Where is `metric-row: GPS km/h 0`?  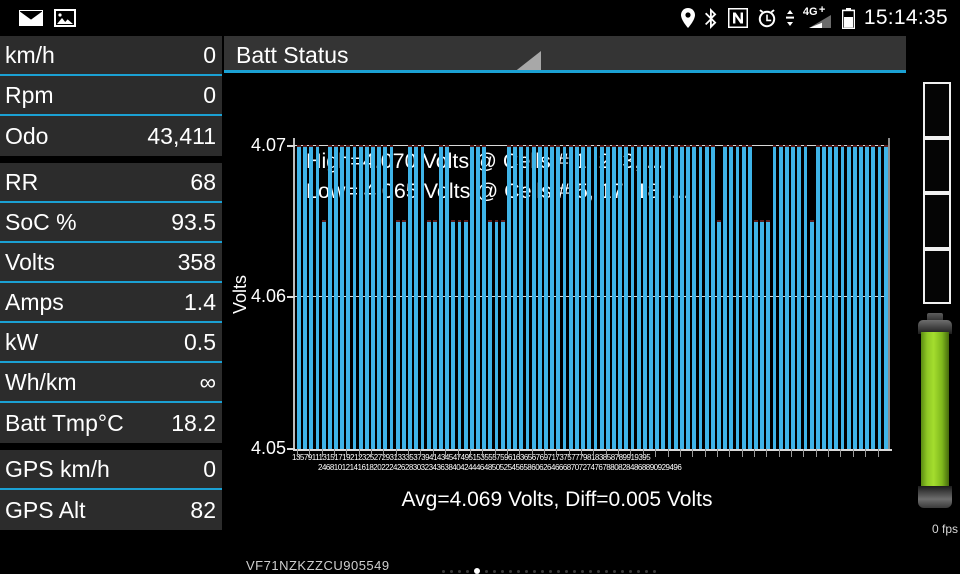
metric-row: GPS km/h 0 is located at coordinates (111, 470).